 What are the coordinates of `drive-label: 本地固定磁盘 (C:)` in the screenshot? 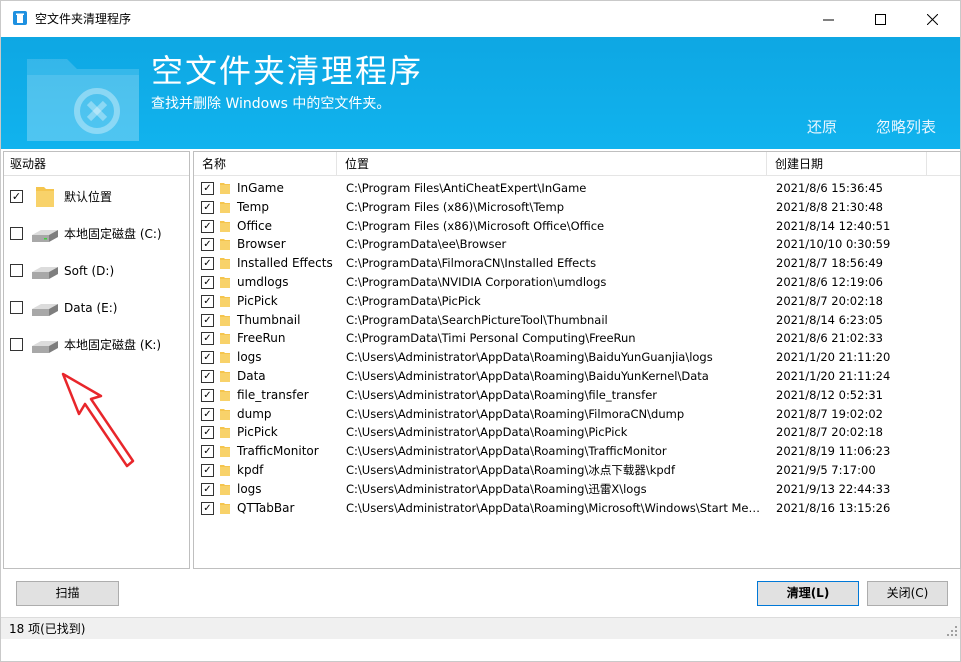 It's located at (113, 234).